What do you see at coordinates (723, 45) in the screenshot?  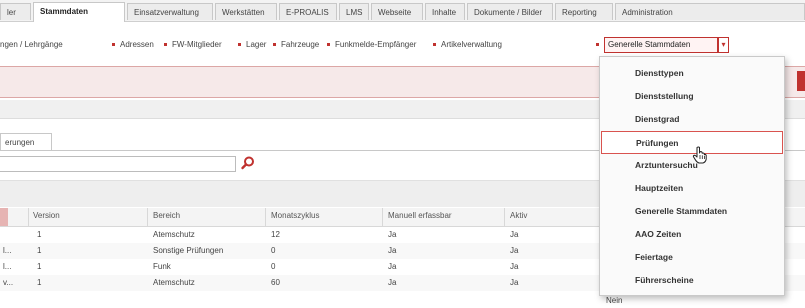 I see `chevron-down-icon: ▾` at bounding box center [723, 45].